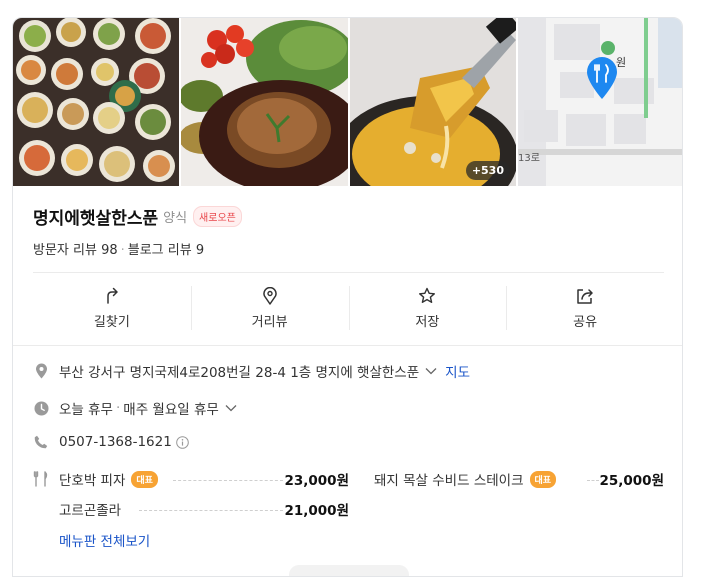 This screenshot has height=577, width=708. Describe the element at coordinates (631, 481) in the screenshot. I see `menu-item-price: 25,000원` at that location.